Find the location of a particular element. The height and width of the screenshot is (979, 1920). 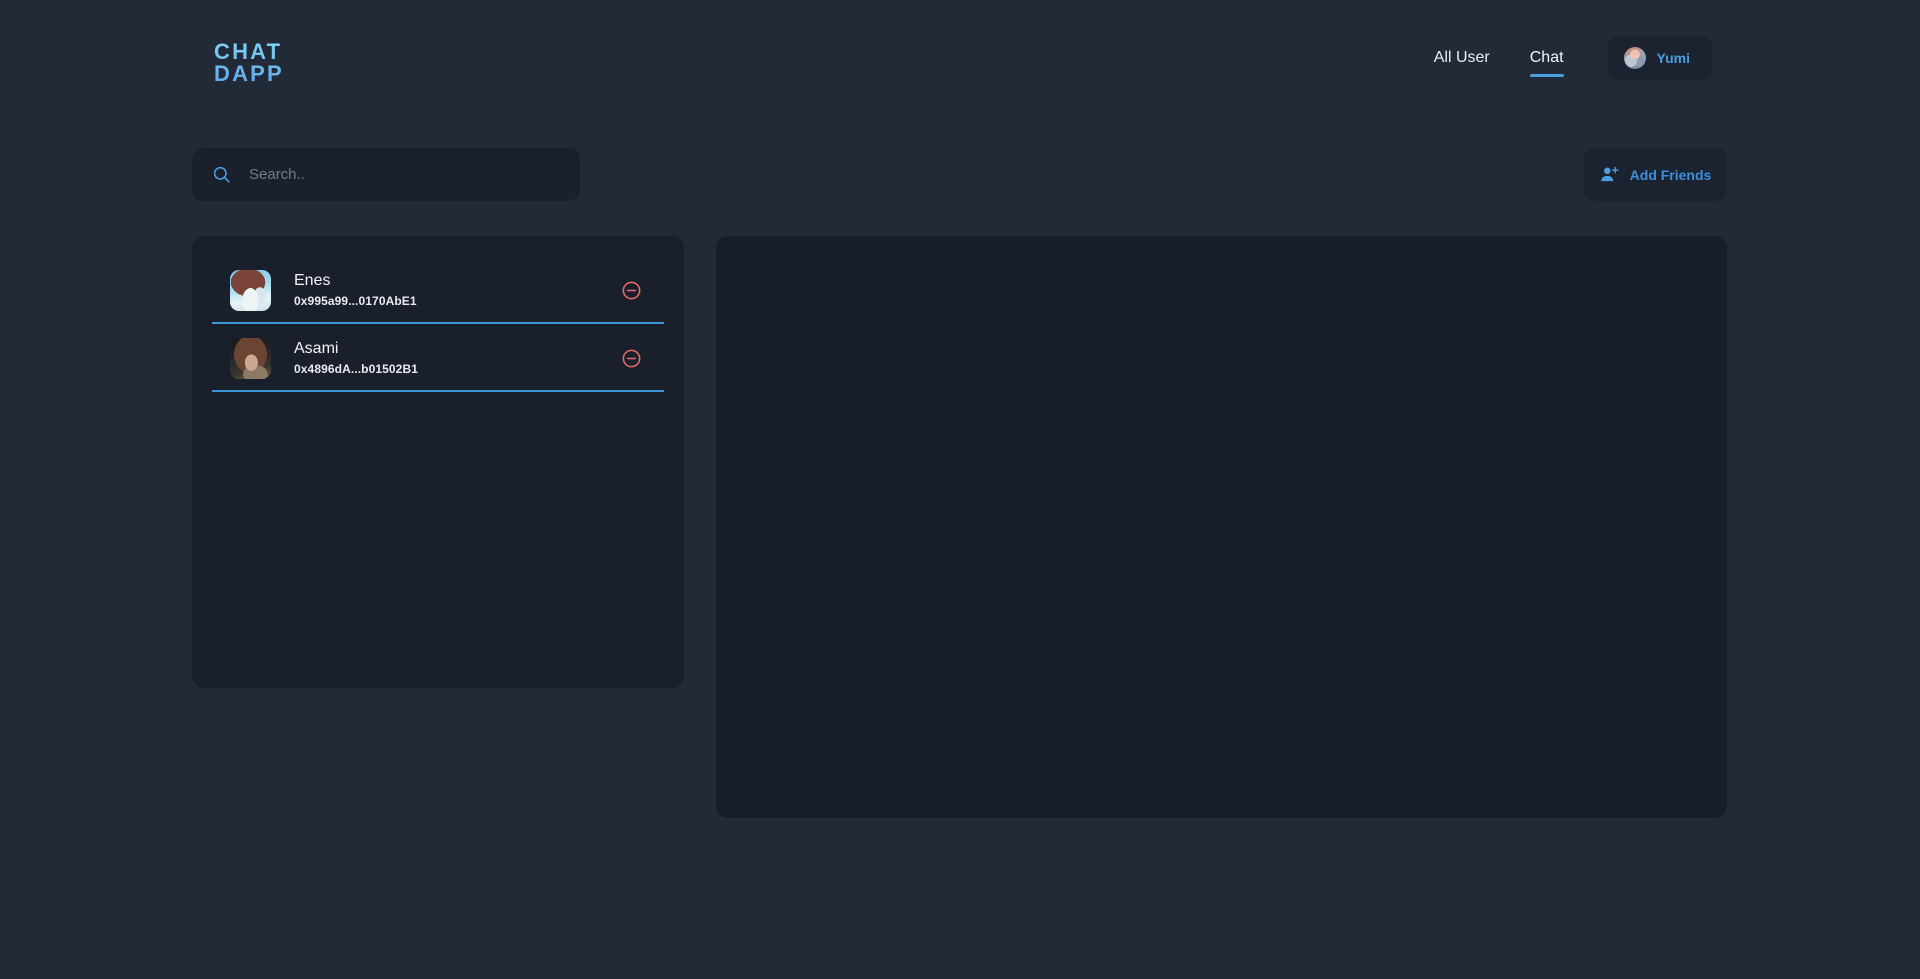

friend-wallet-address: 0x995a99...0170AbE1 is located at coordinates (355, 301).